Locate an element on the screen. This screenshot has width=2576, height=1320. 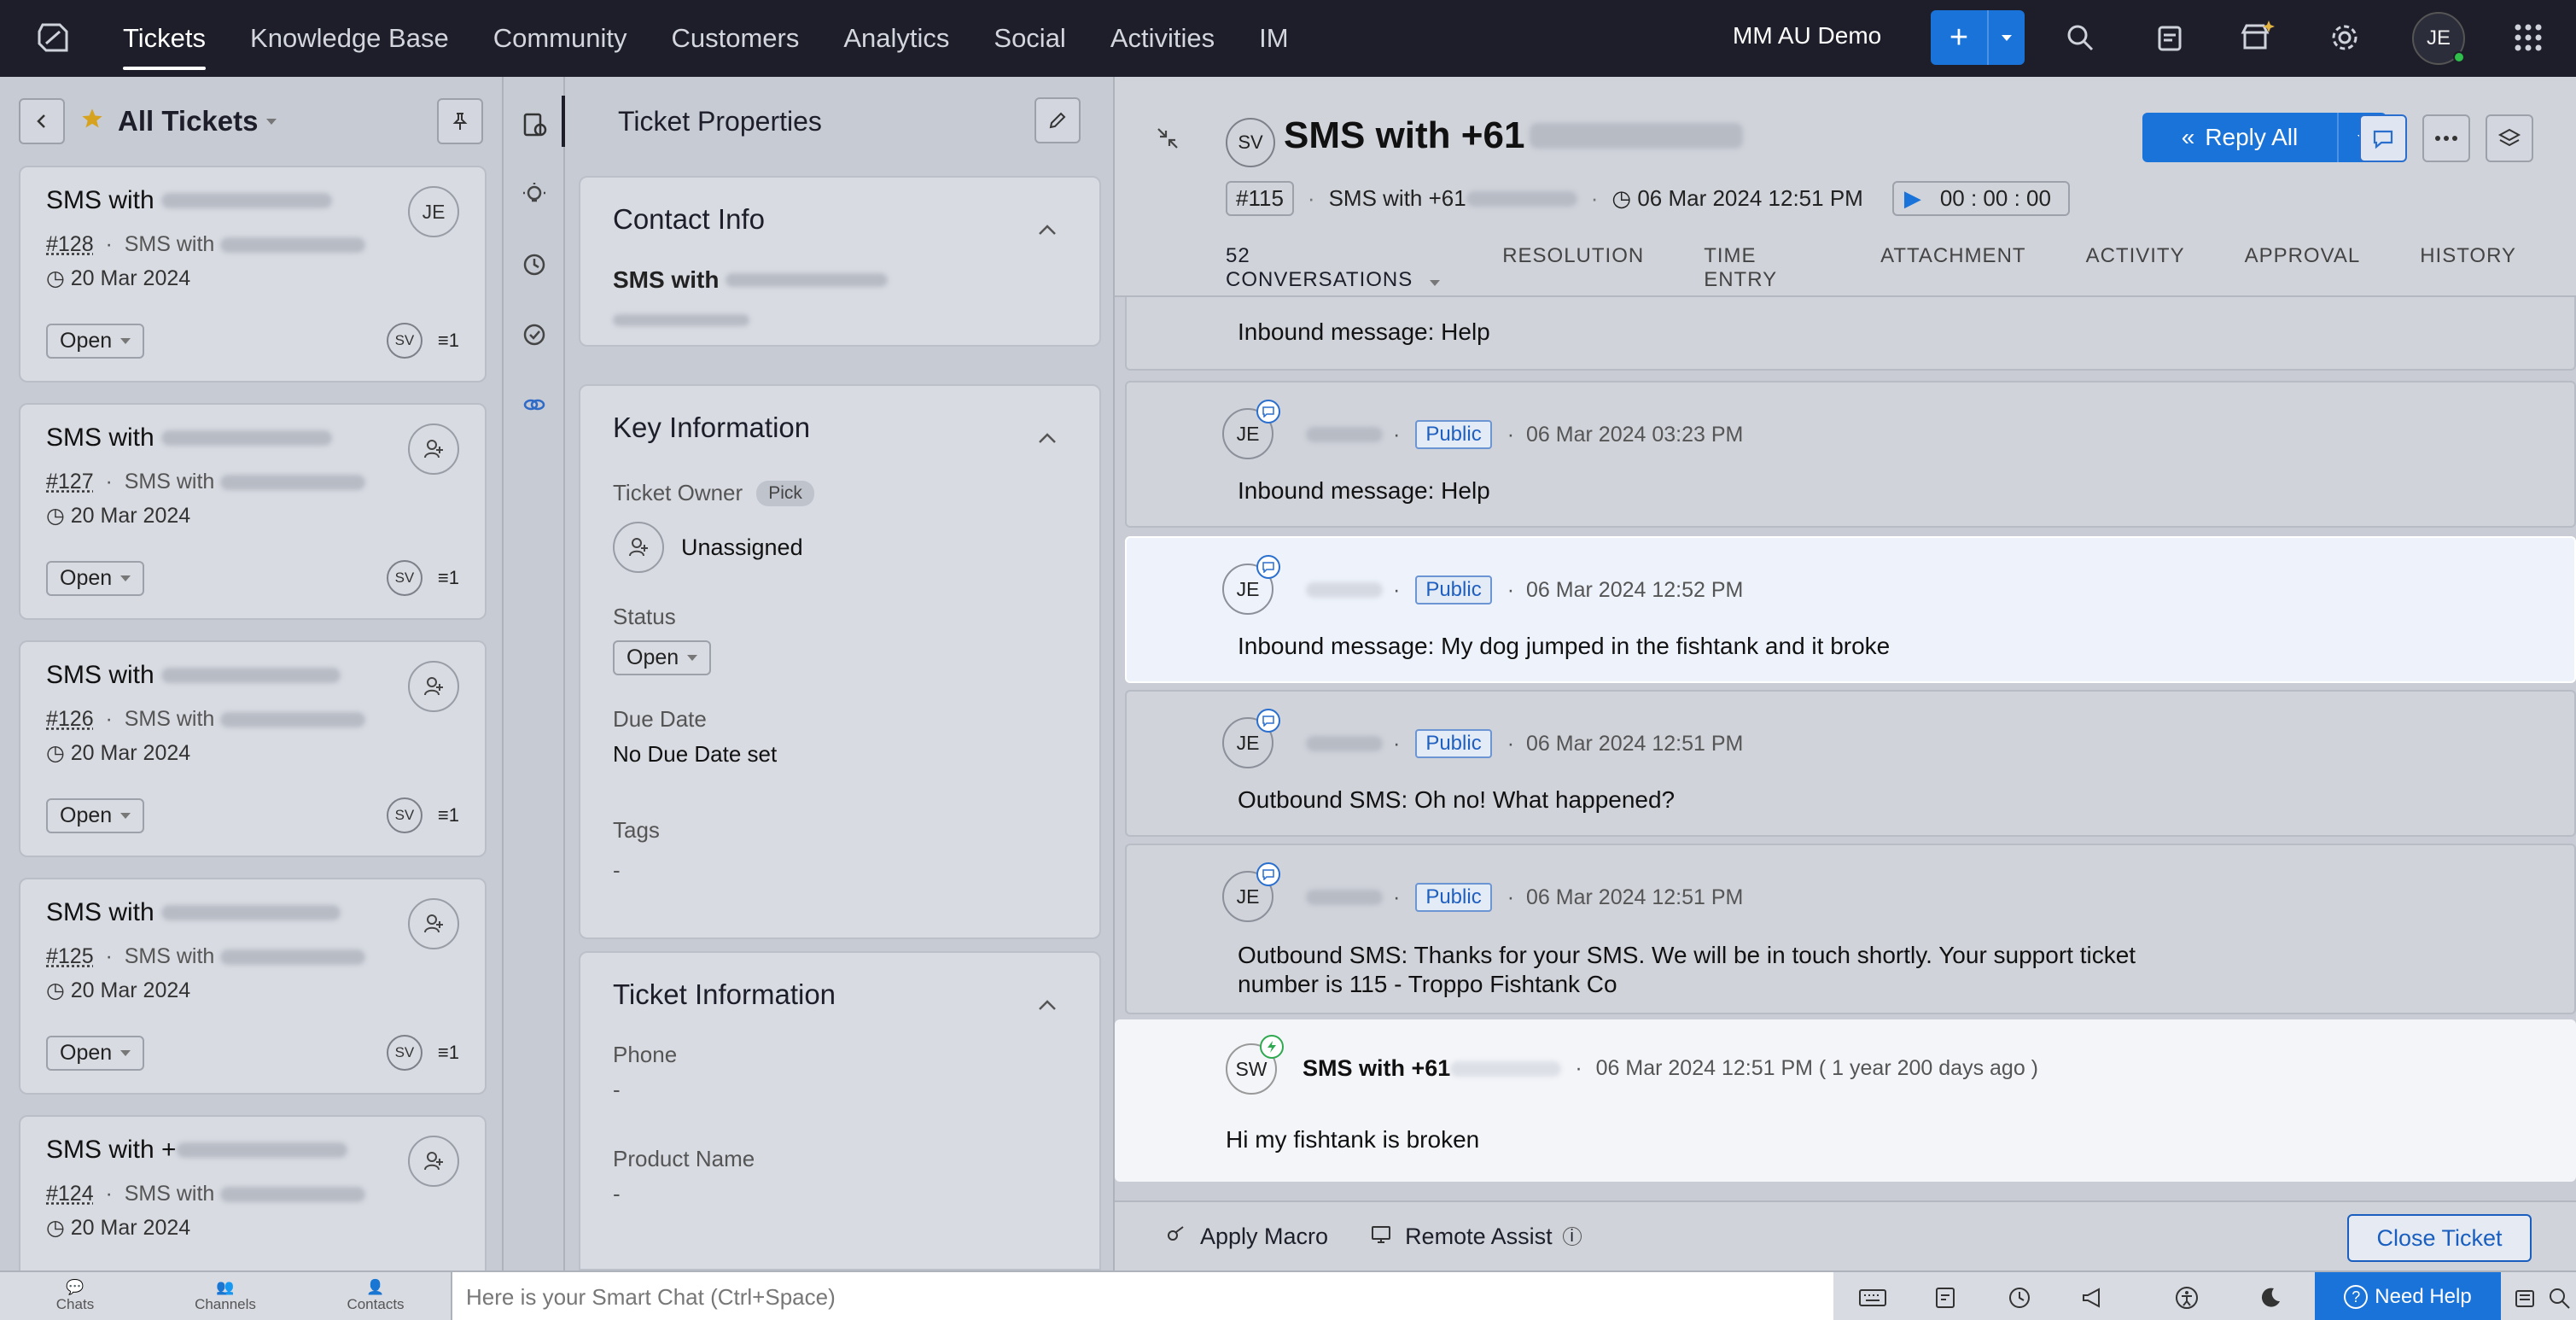
close-ticket-button: Close Ticket is located at coordinates (2439, 1238).